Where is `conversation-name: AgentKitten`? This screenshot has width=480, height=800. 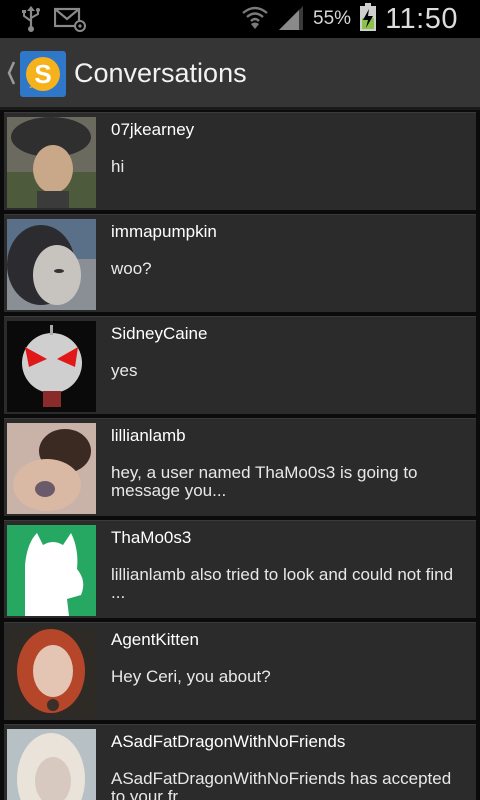
conversation-name: AgentKitten is located at coordinates (155, 639).